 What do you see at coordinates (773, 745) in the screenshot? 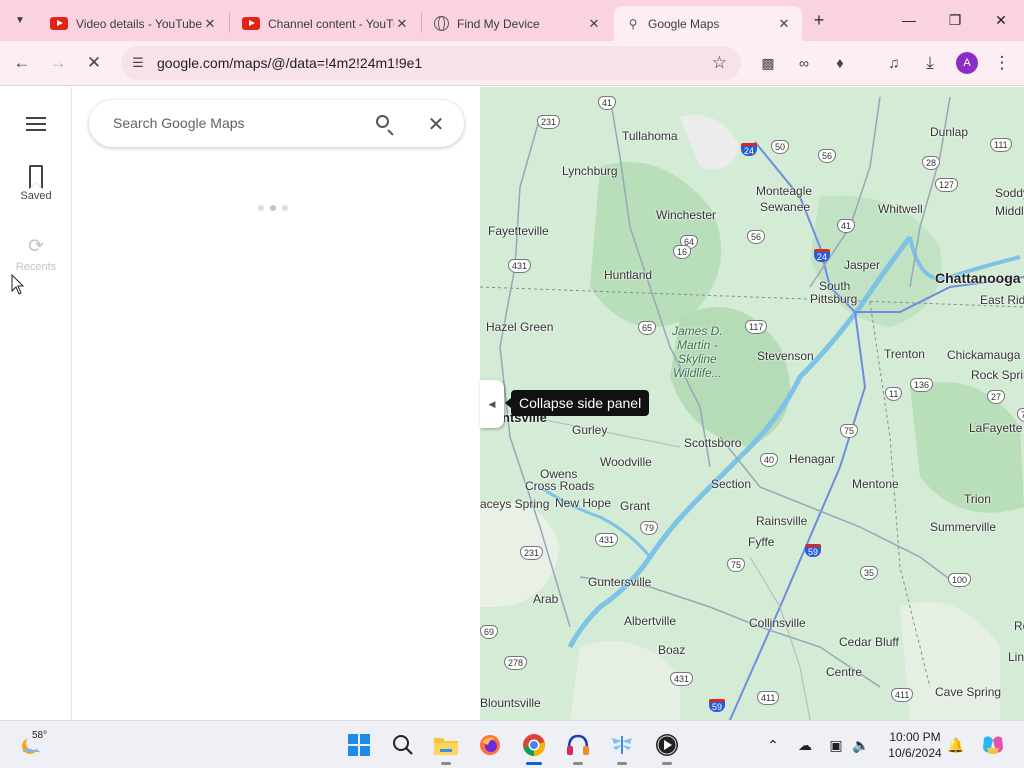
I see `show-hidden-icons-chevron-icon: ⌃` at bounding box center [773, 745].